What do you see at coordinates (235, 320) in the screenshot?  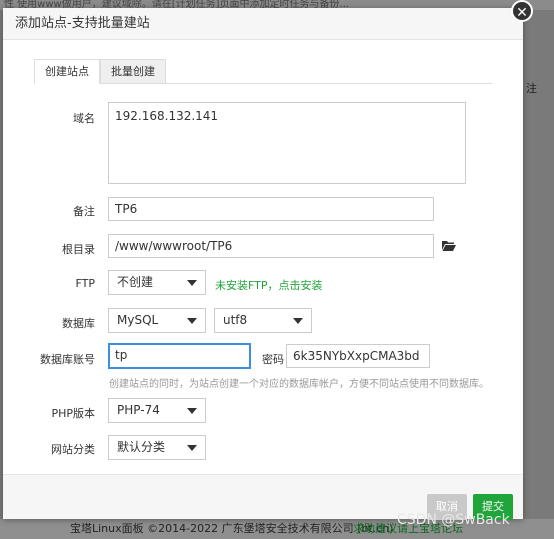 I see `database-charset-value: utf8` at bounding box center [235, 320].